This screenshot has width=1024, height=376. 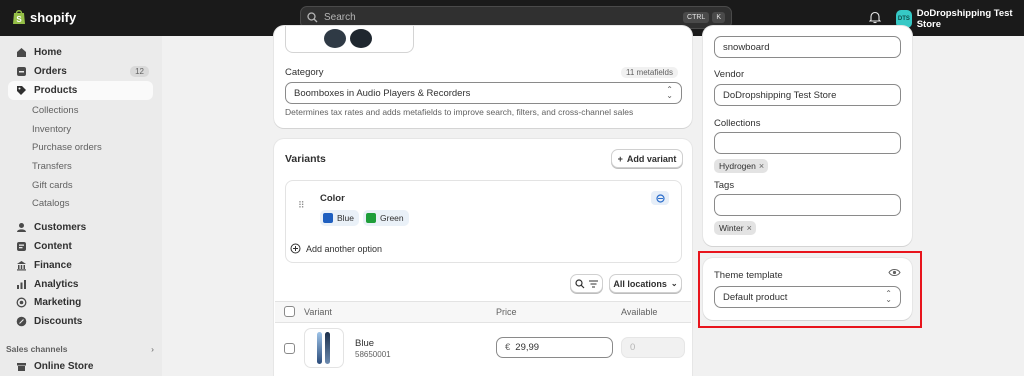 What do you see at coordinates (56, 90) in the screenshot?
I see `sidebar-label-products: Products` at bounding box center [56, 90].